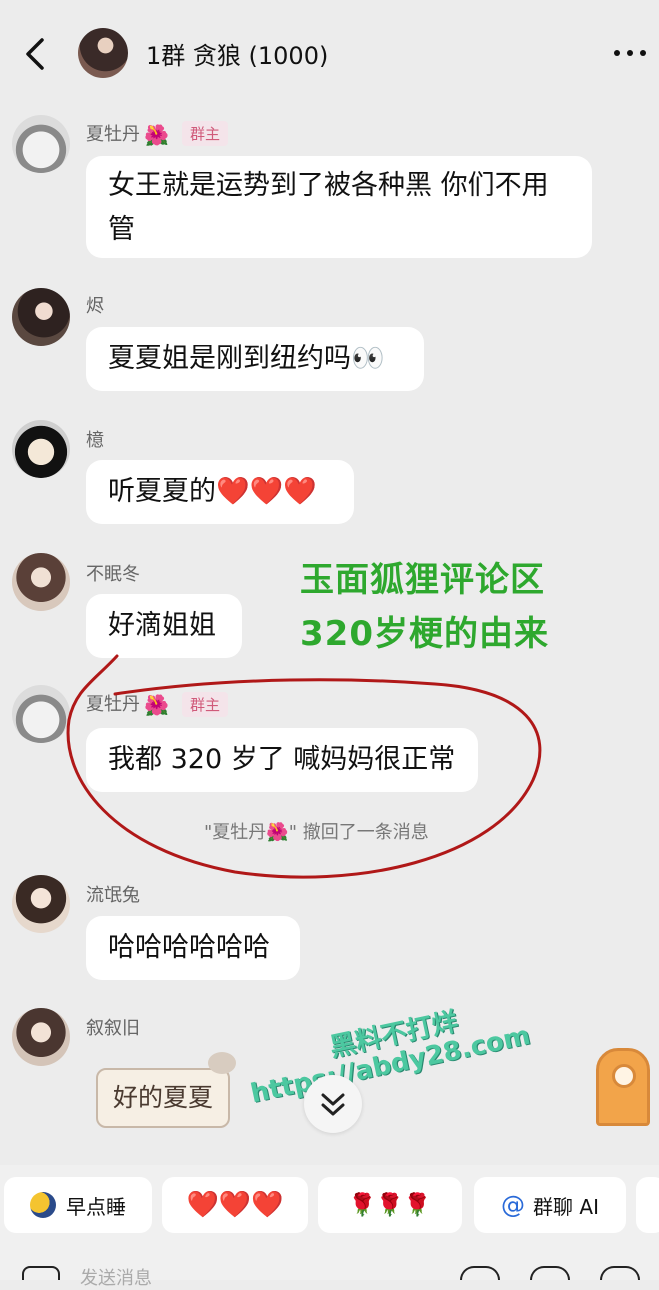  I want to click on sticker-message: 好的夏夏, so click(163, 1098).